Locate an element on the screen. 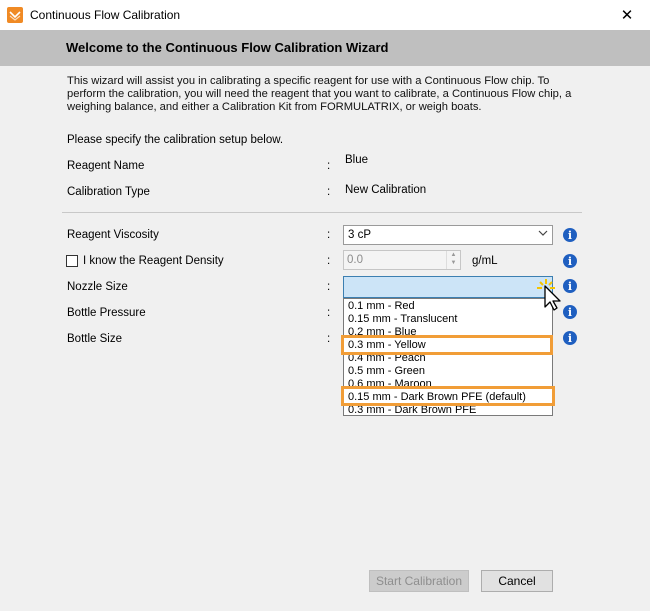  close-icon: ✕ is located at coordinates (627, 15).